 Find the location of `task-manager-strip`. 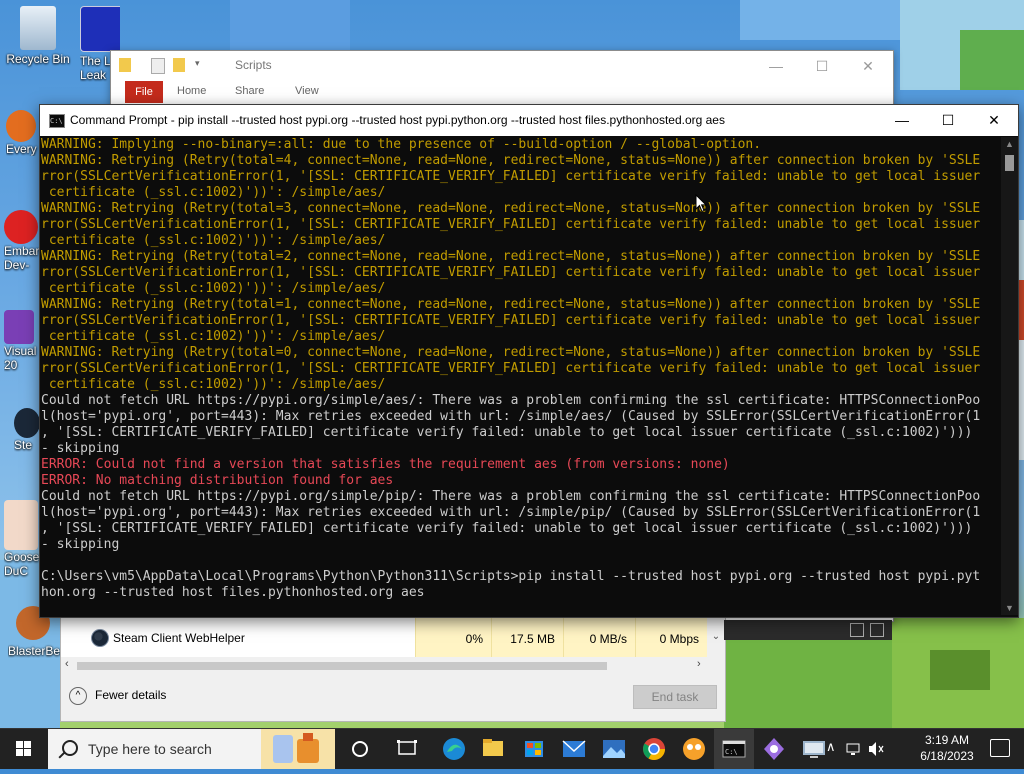

task-manager-strip is located at coordinates (808, 630).